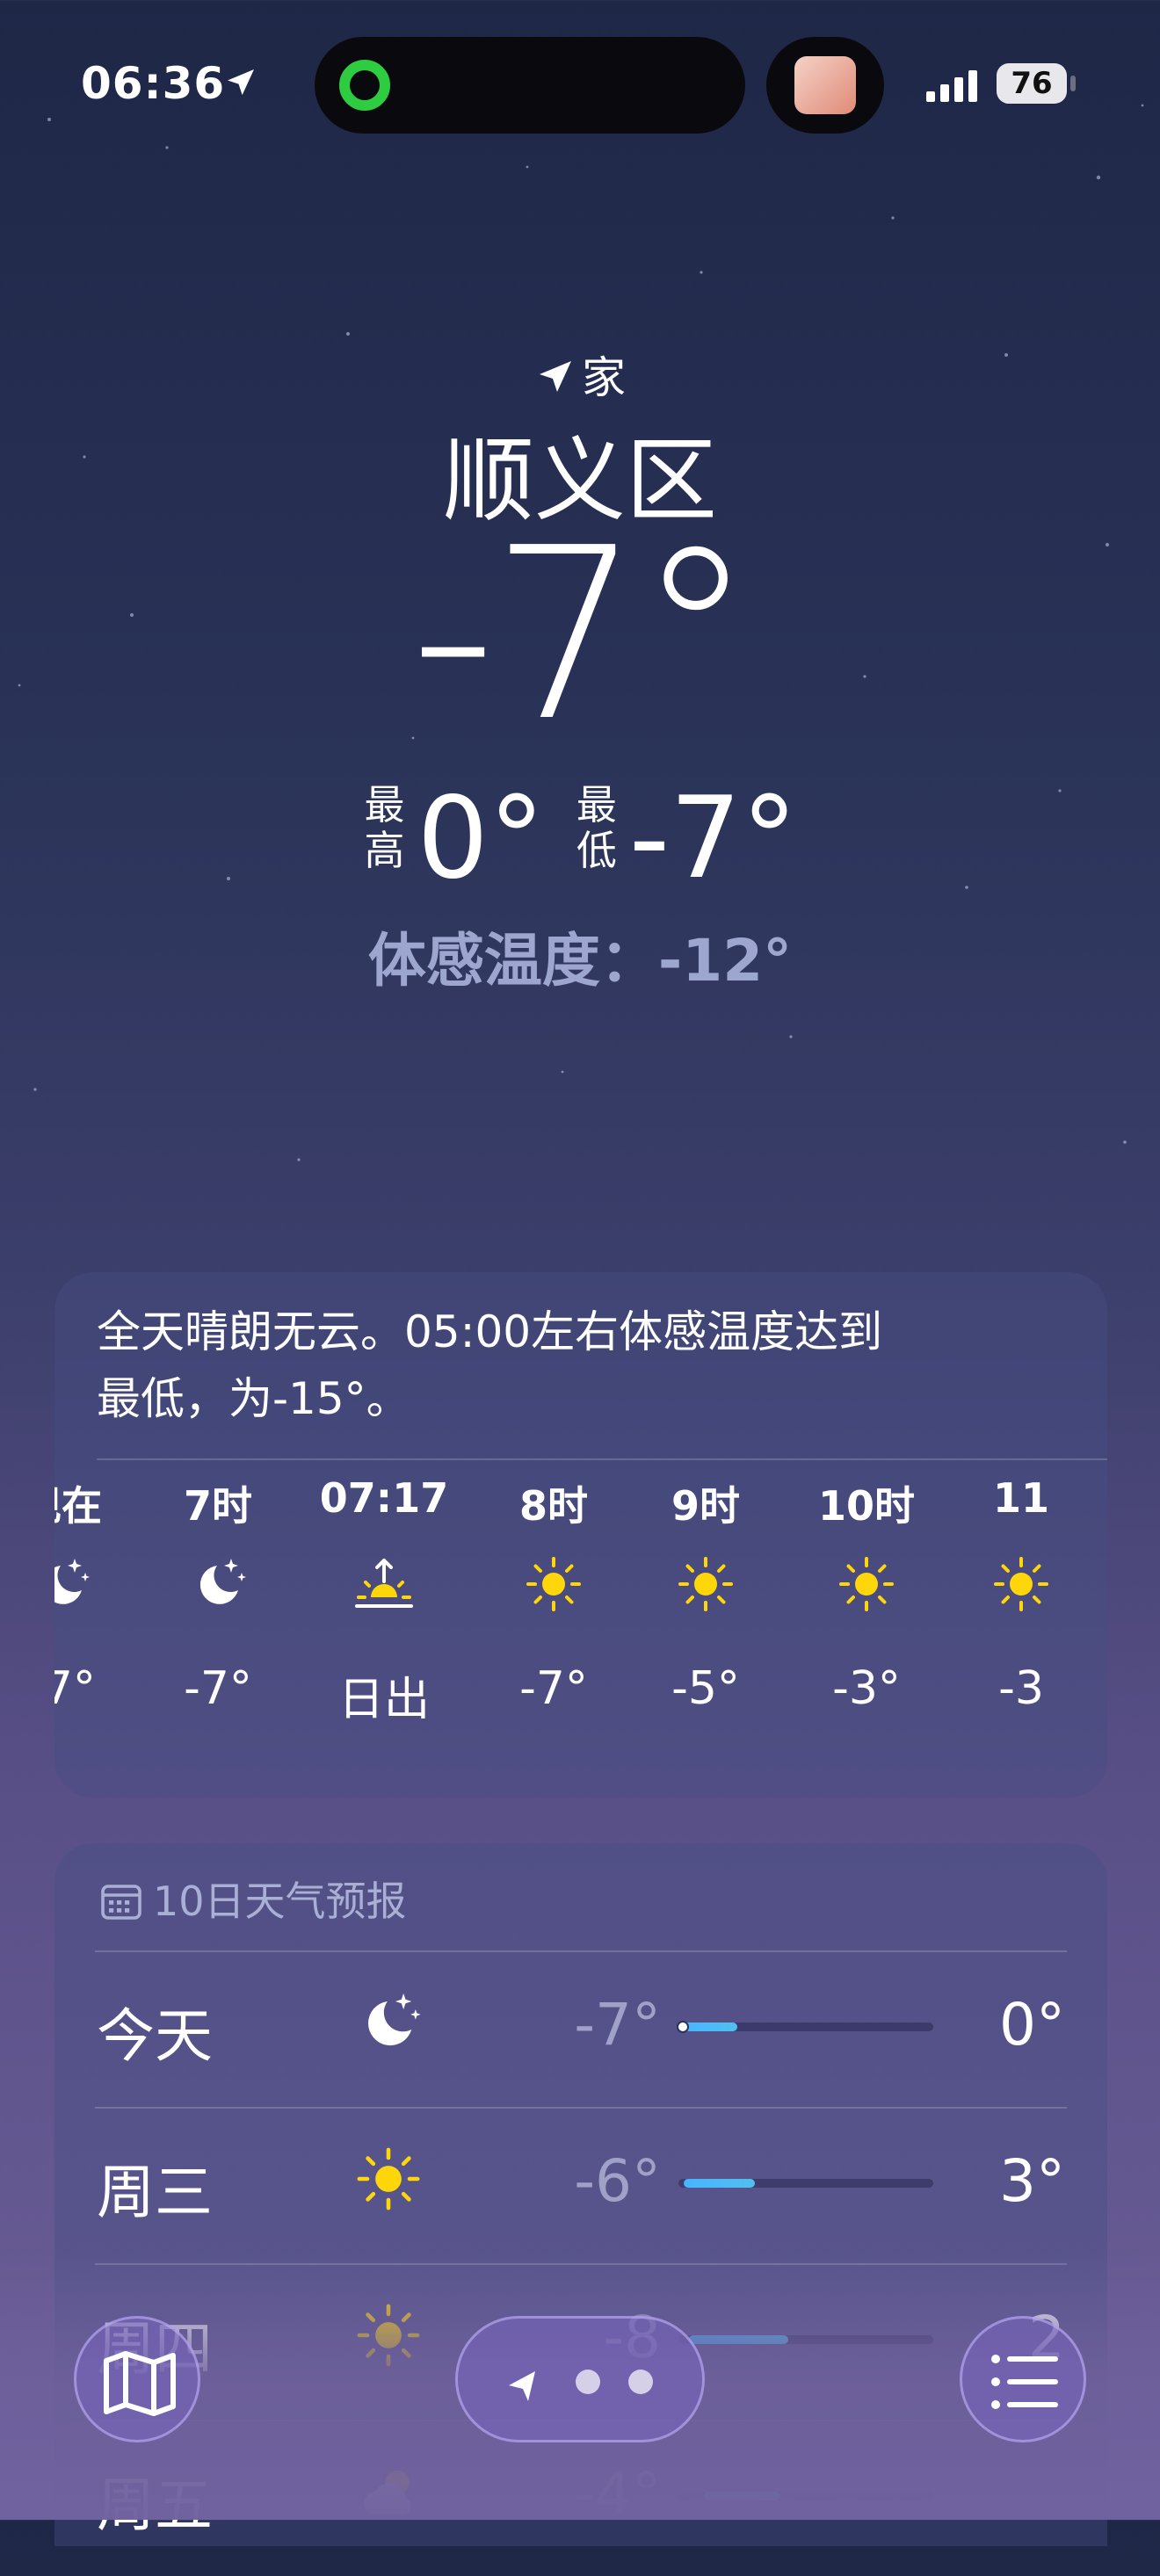 The height and width of the screenshot is (2576, 1160). Describe the element at coordinates (580, 961) in the screenshot. I see `feels-like: 体感温度：-12°` at that location.